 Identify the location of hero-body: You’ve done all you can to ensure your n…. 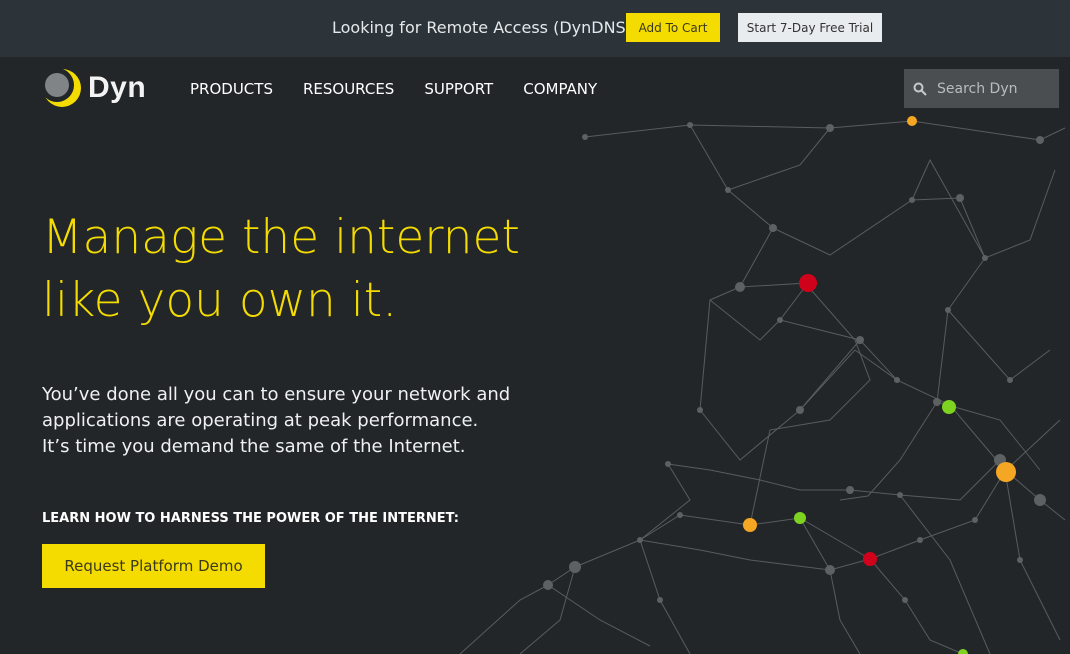
(276, 421).